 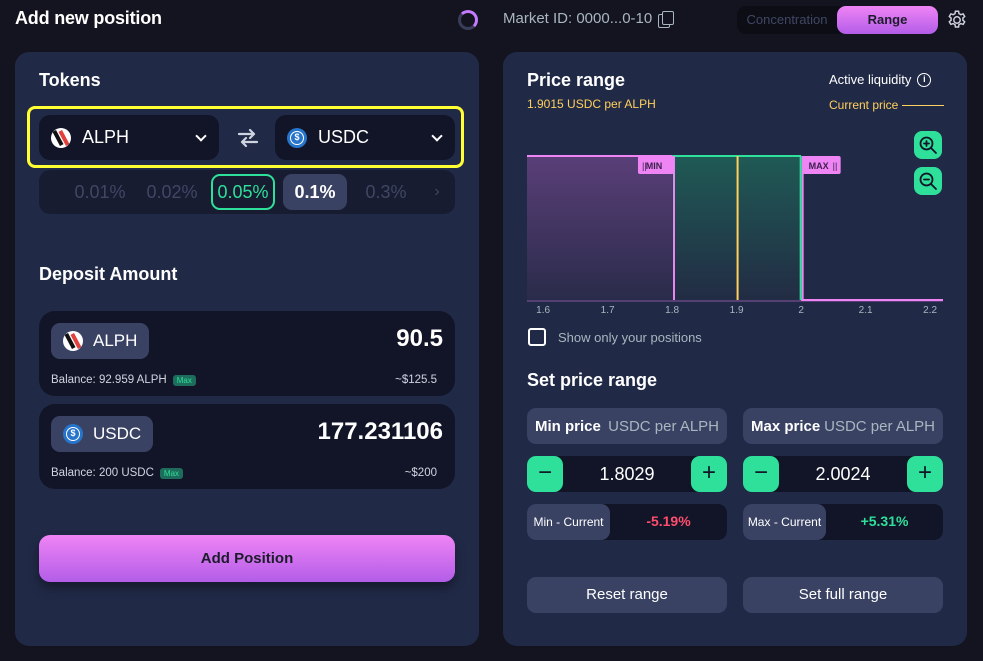 What do you see at coordinates (866, 310) in the screenshot?
I see `x-tick-label: 2.1` at bounding box center [866, 310].